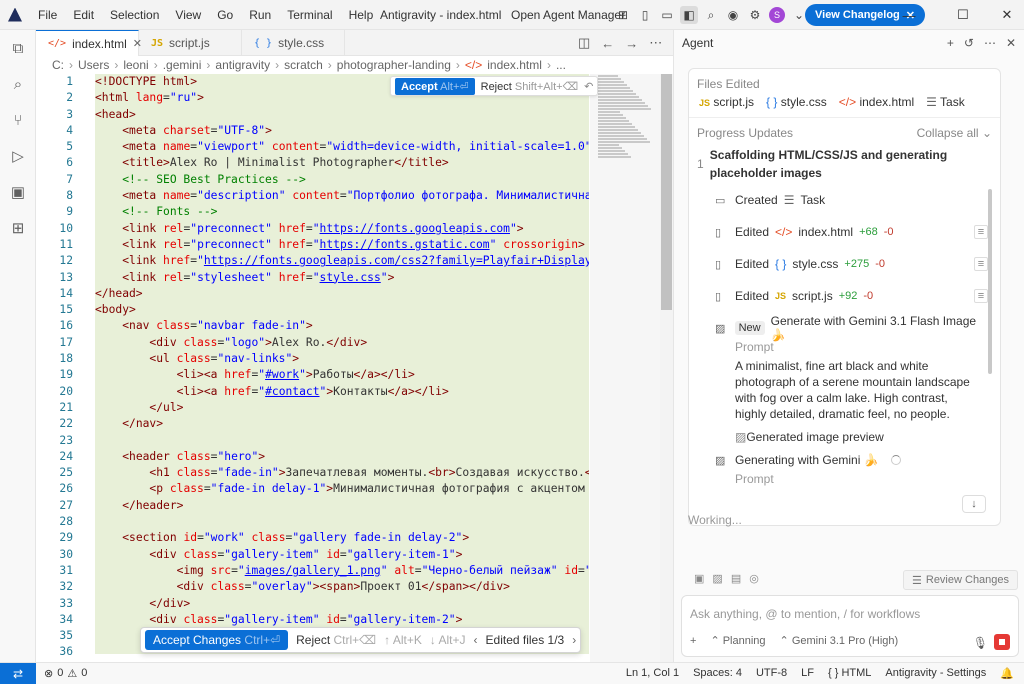  Describe the element at coordinates (839, 640) in the screenshot. I see `model-selector: ⌃ Gemini 3.1 Pro (High)` at that location.